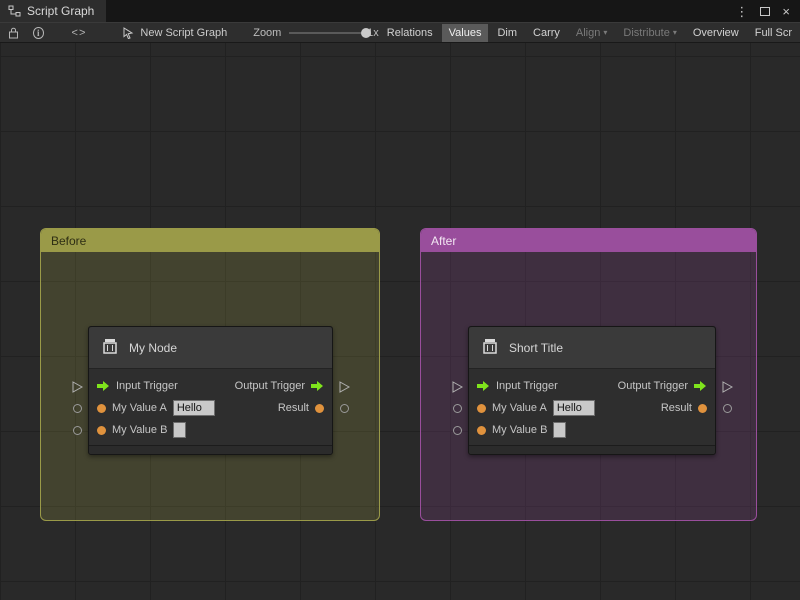 The width and height of the screenshot is (800, 600). Describe the element at coordinates (786, 11) in the screenshot. I see `close-icon: ×` at that location.